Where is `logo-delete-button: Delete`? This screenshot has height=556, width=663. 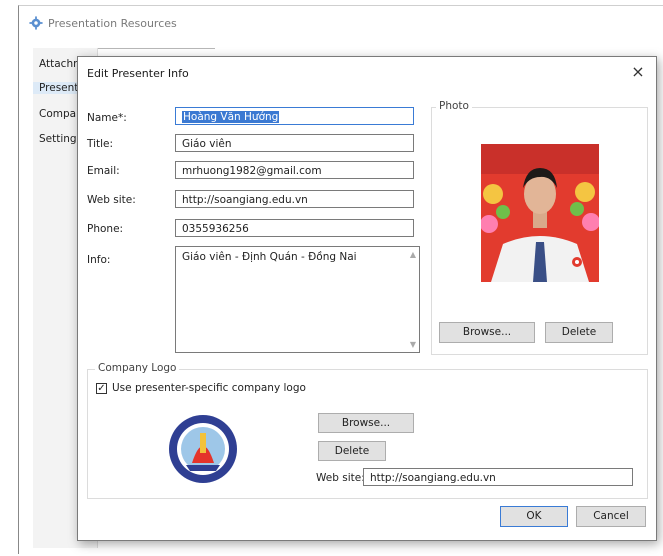 logo-delete-button: Delete is located at coordinates (352, 451).